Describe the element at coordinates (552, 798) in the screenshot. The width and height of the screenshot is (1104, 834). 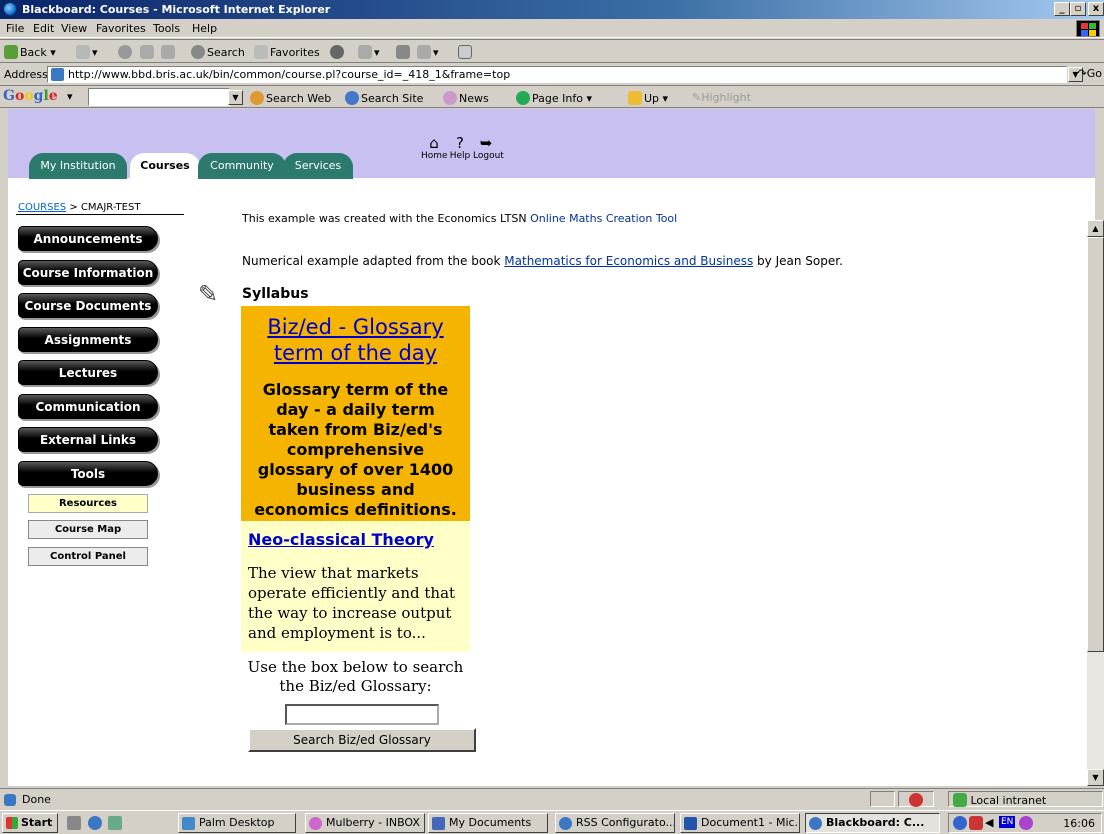
I see `status-bar: Done Local intranet` at that location.